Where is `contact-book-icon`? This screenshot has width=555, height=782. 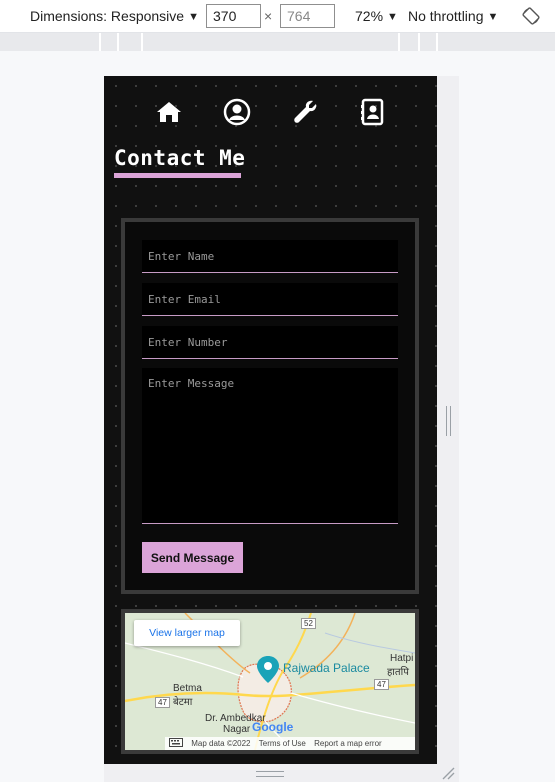 contact-book-icon is located at coordinates (373, 112).